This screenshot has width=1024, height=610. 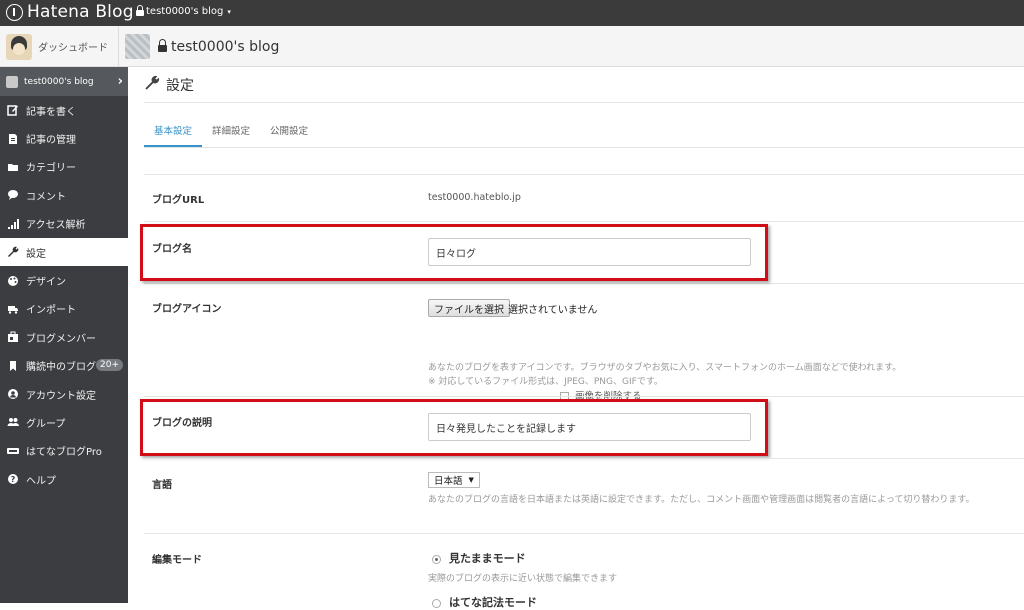 What do you see at coordinates (289, 134) in the screenshot?
I see `tab-publish: 公開設定` at bounding box center [289, 134].